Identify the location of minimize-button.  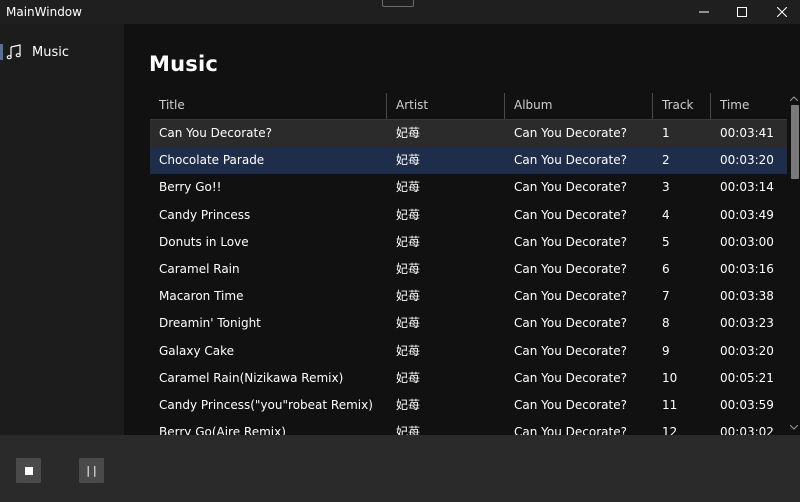
(704, 12).